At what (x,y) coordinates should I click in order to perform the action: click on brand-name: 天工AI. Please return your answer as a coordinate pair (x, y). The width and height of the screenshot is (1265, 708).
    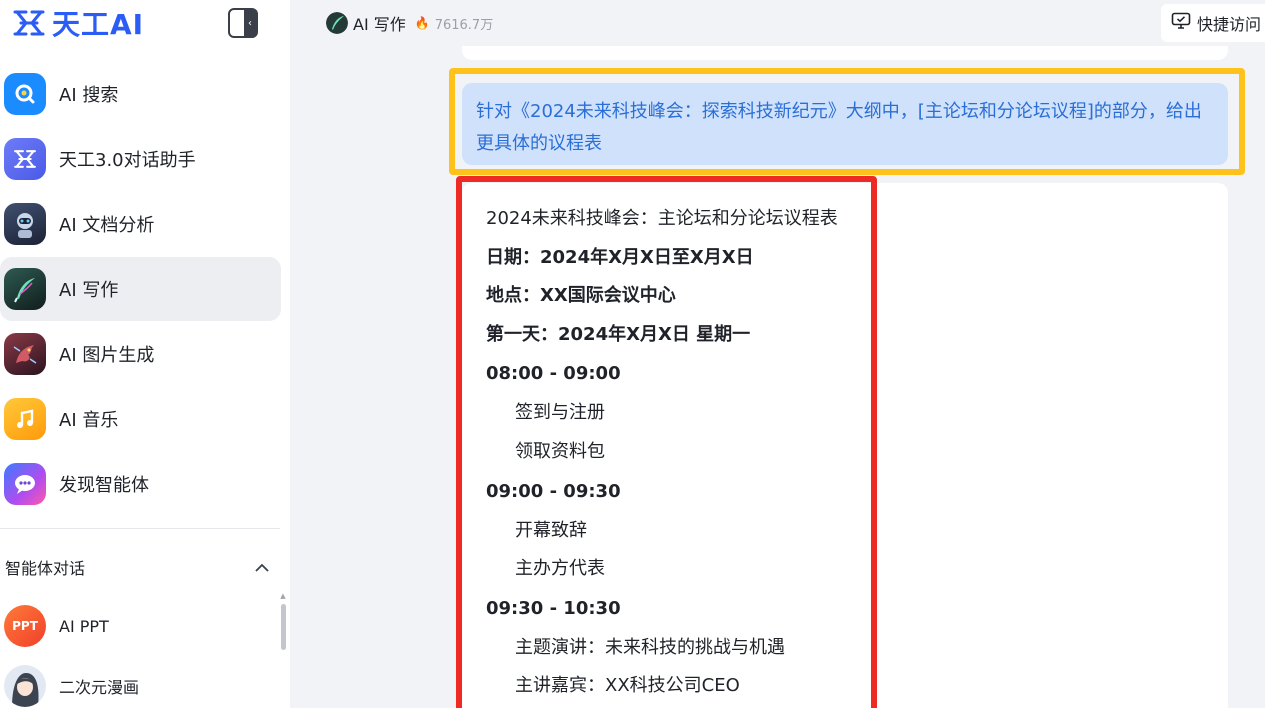
    Looking at the image, I should click on (98, 24).